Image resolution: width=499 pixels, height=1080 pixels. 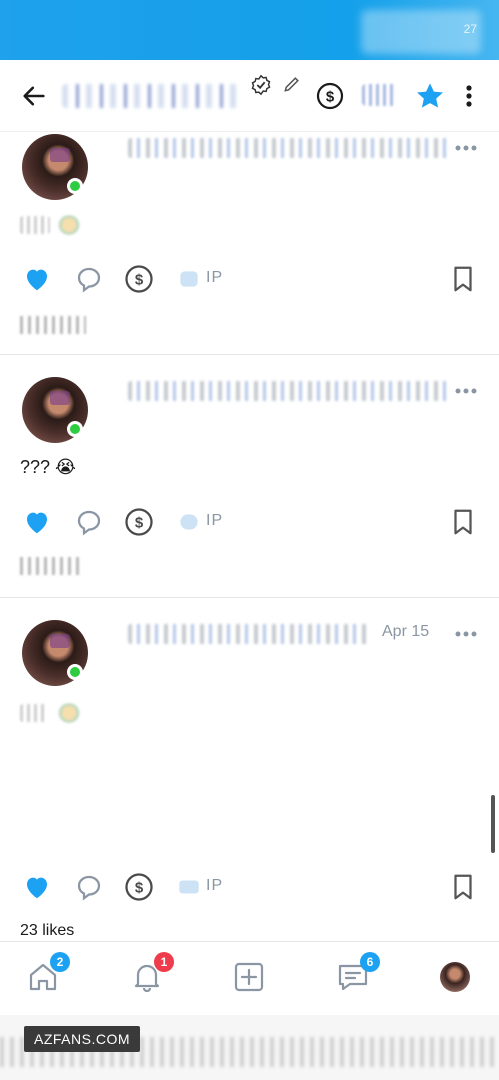 I want to click on home-badge: 2, so click(x=60, y=962).